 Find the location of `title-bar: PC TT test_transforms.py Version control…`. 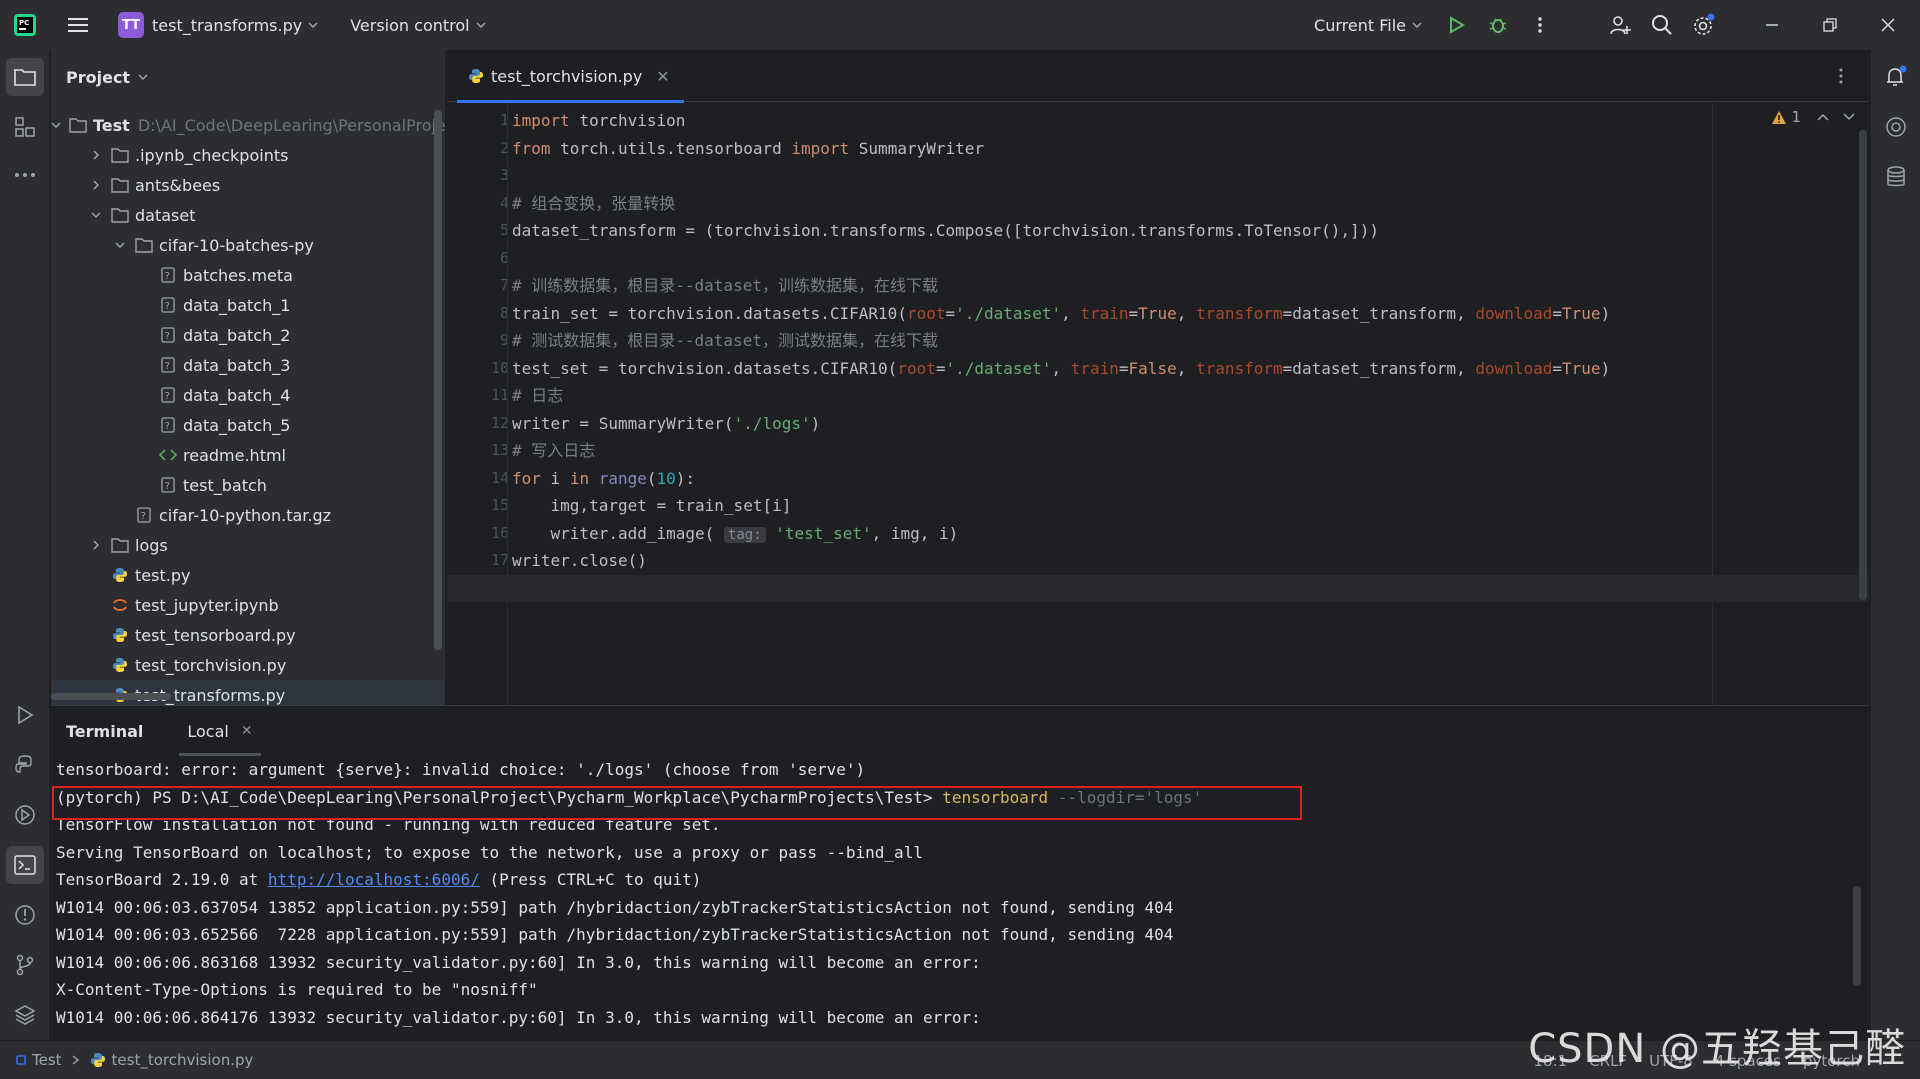

title-bar: PC TT test_transforms.py Version control… is located at coordinates (960, 25).